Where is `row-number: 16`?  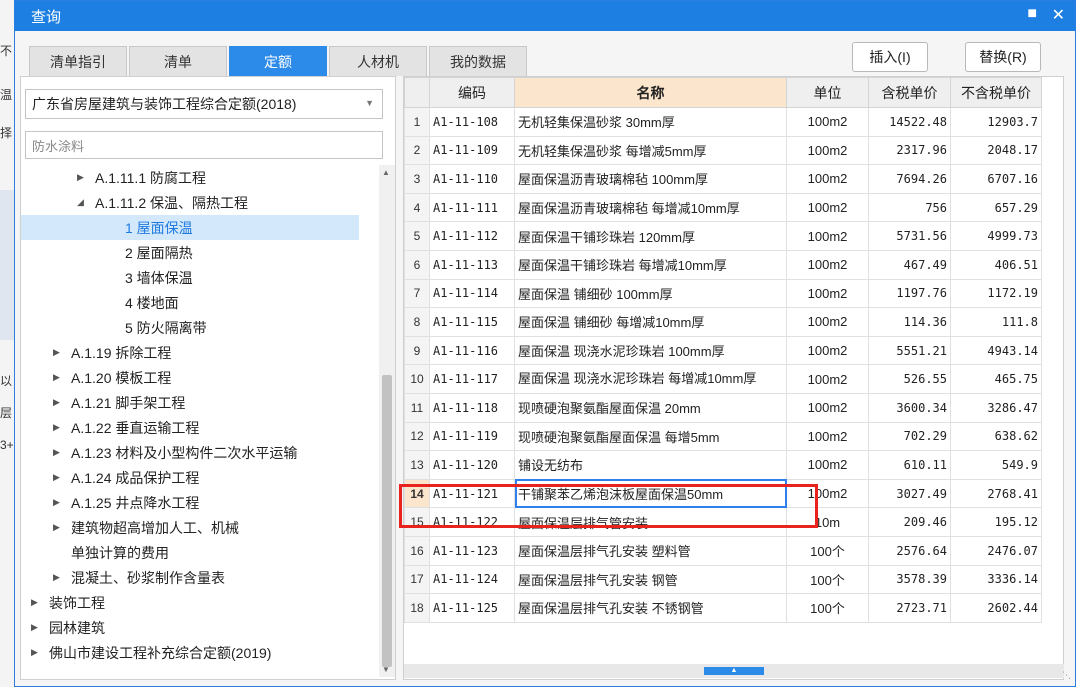
row-number: 16 is located at coordinates (417, 550).